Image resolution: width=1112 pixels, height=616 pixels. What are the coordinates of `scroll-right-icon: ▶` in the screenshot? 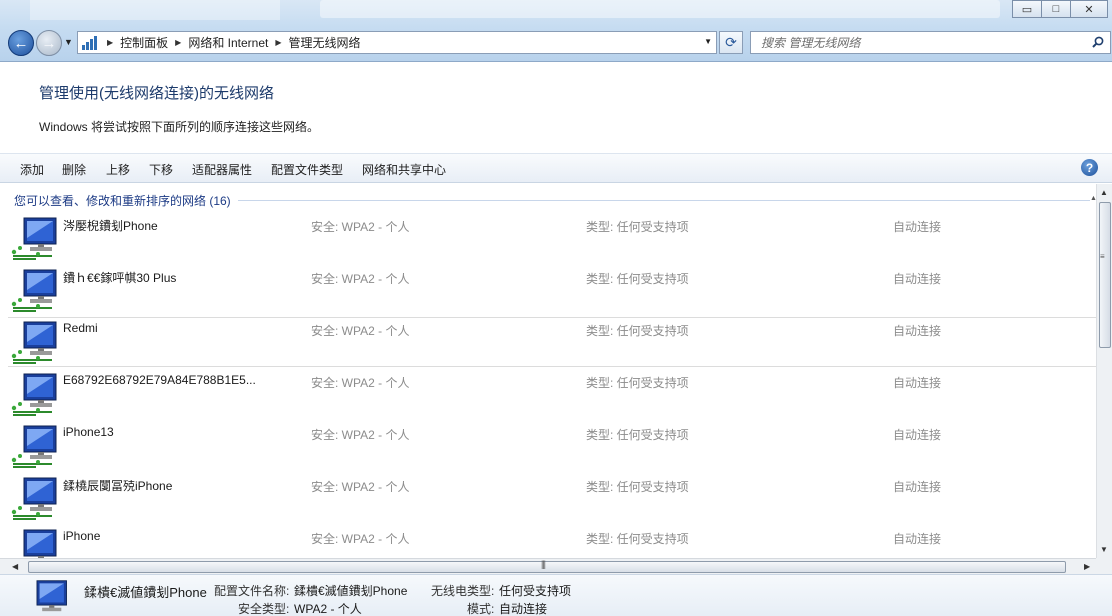 It's located at (1087, 566).